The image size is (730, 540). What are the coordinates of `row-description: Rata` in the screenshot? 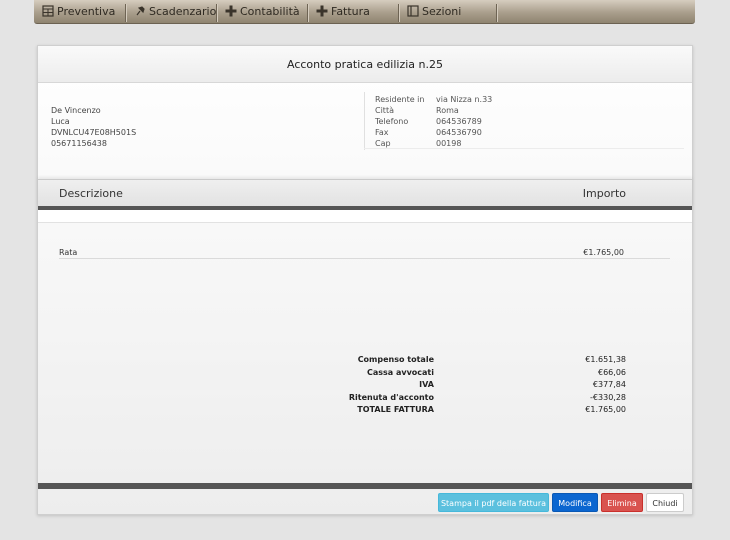 It's located at (68, 252).